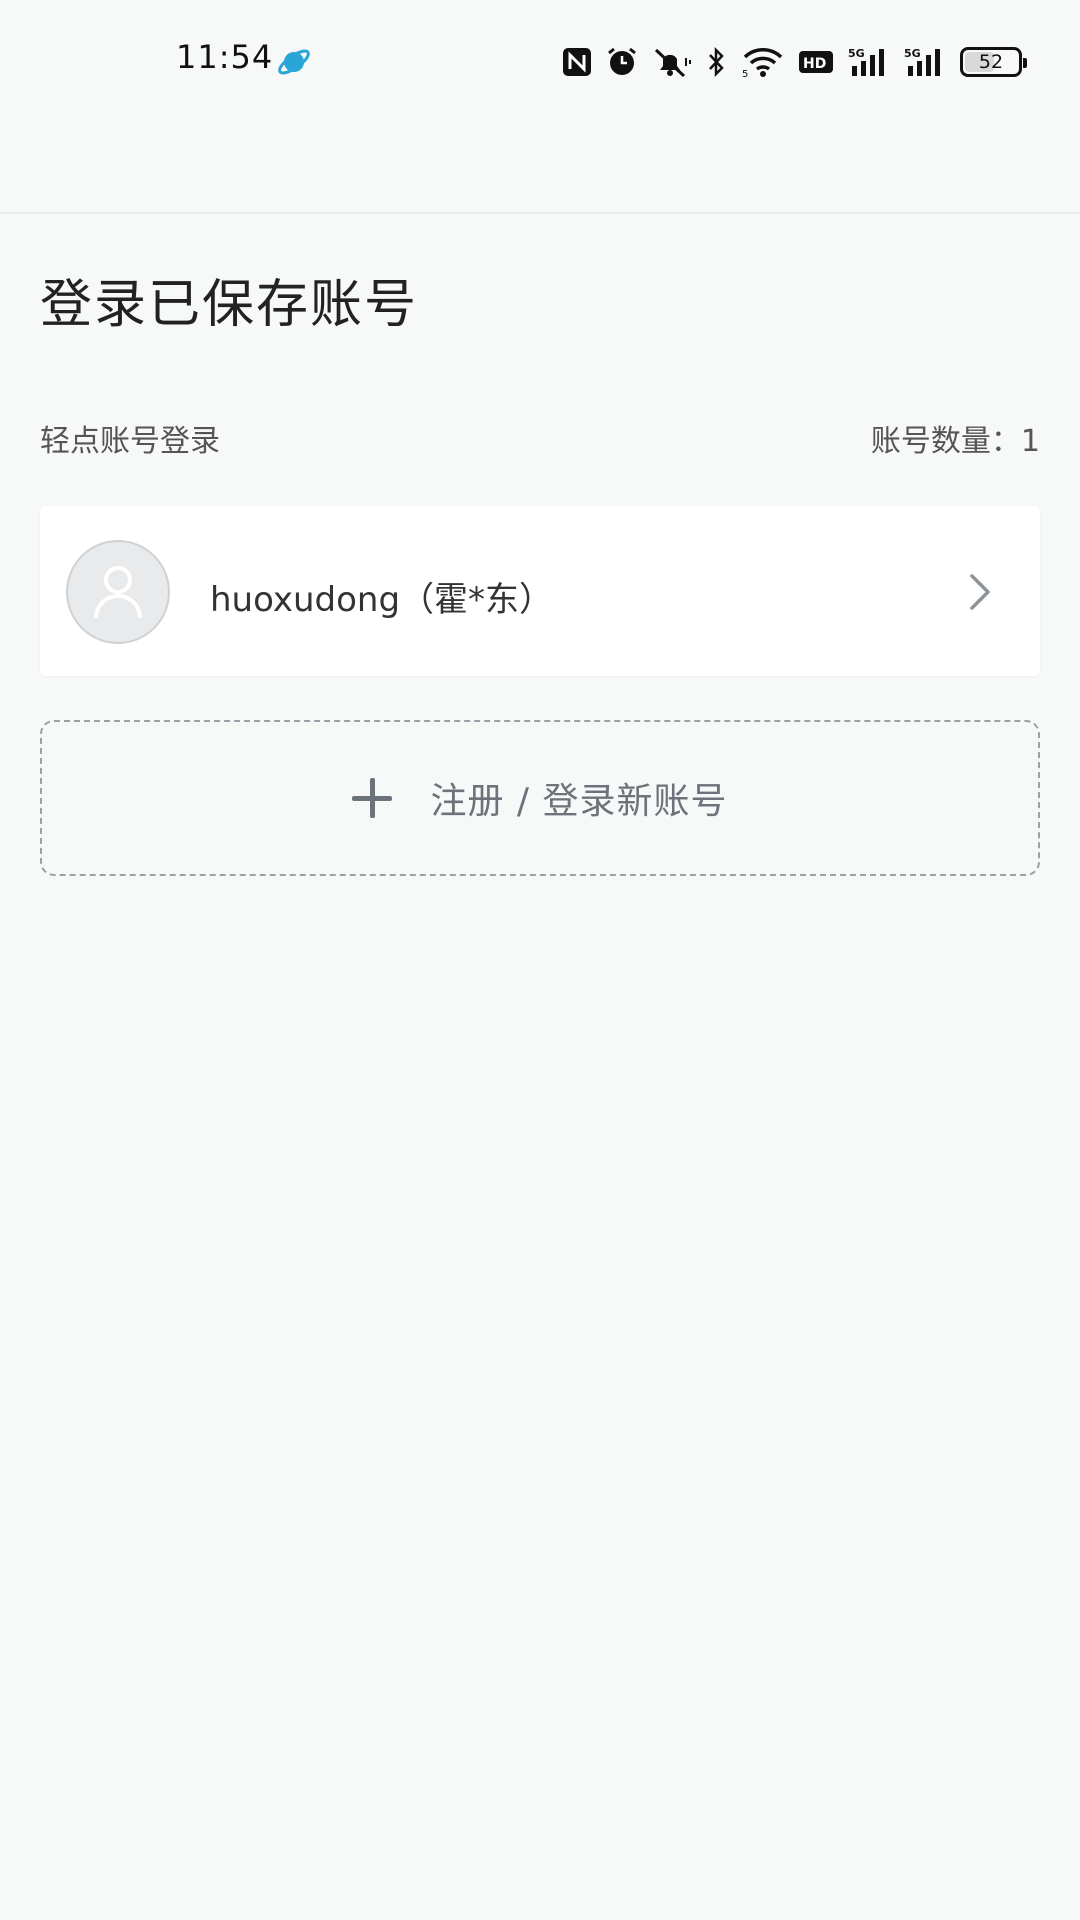 Image resolution: width=1080 pixels, height=1920 pixels. What do you see at coordinates (294, 62) in the screenshot?
I see `planet-icon` at bounding box center [294, 62].